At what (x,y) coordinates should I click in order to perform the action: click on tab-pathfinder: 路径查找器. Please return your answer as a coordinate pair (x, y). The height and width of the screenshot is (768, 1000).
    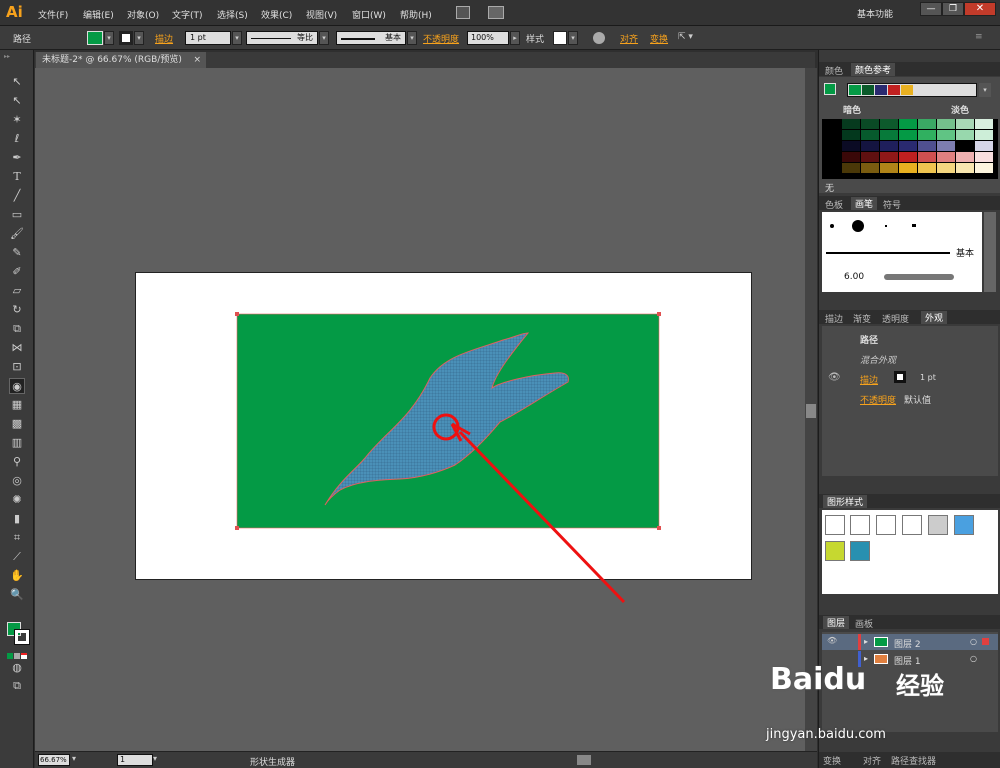
    Looking at the image, I should click on (913, 760).